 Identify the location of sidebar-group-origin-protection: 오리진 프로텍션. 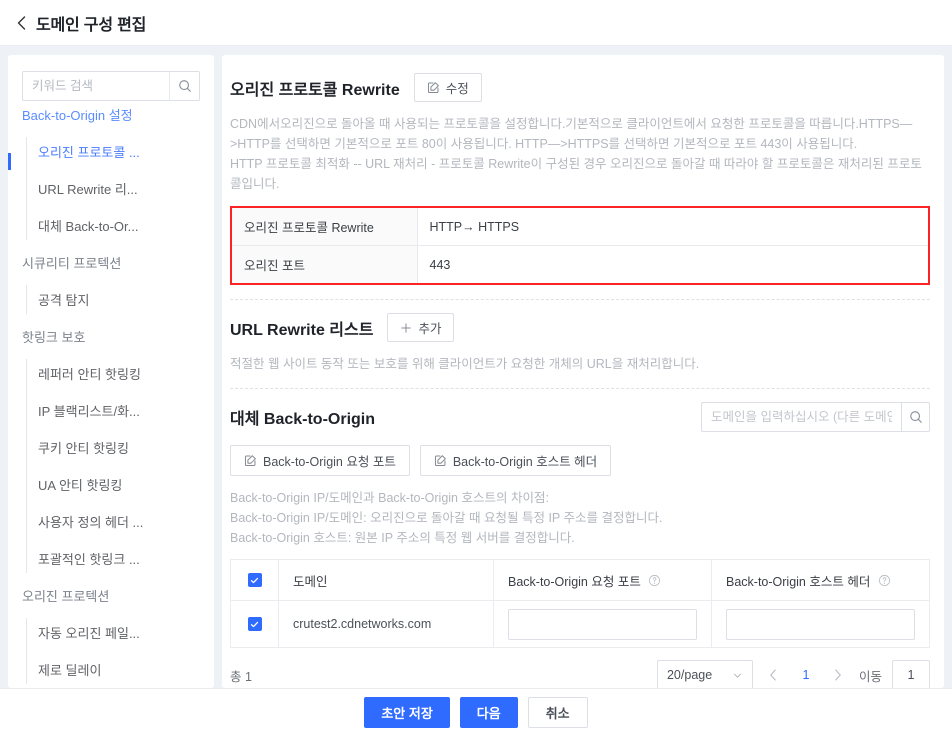
(66, 596).